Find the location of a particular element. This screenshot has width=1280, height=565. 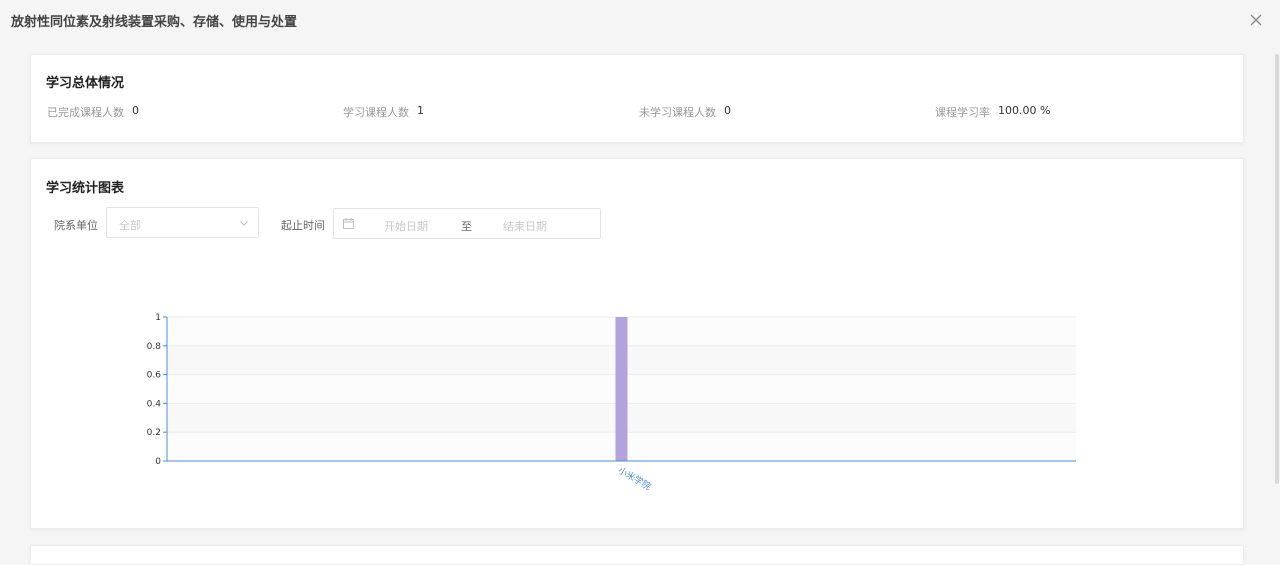

department-select: 全部 is located at coordinates (182, 222).